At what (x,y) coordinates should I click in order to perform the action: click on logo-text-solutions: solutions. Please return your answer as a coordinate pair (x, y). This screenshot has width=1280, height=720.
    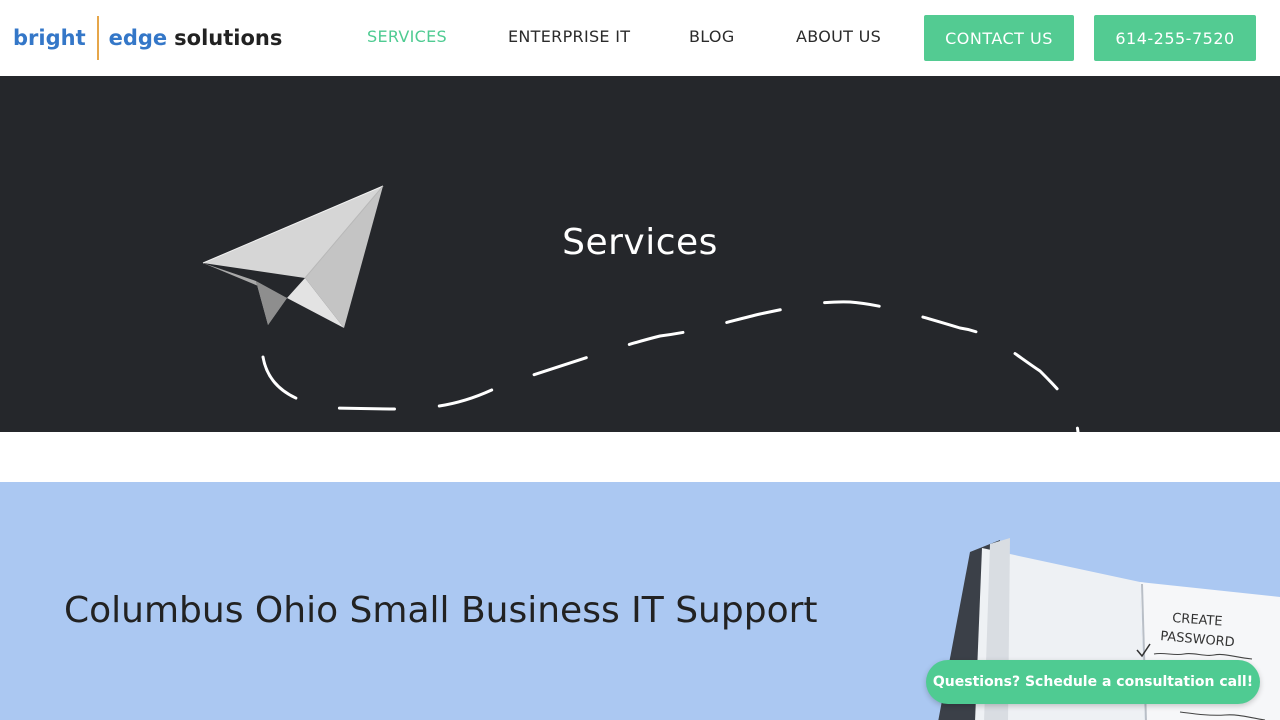
    Looking at the image, I should click on (228, 38).